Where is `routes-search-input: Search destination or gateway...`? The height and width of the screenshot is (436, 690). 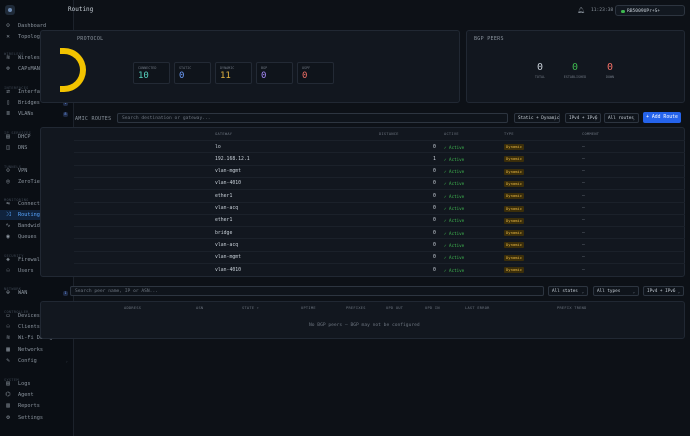
routes-search-input: Search destination or gateway... is located at coordinates (312, 118).